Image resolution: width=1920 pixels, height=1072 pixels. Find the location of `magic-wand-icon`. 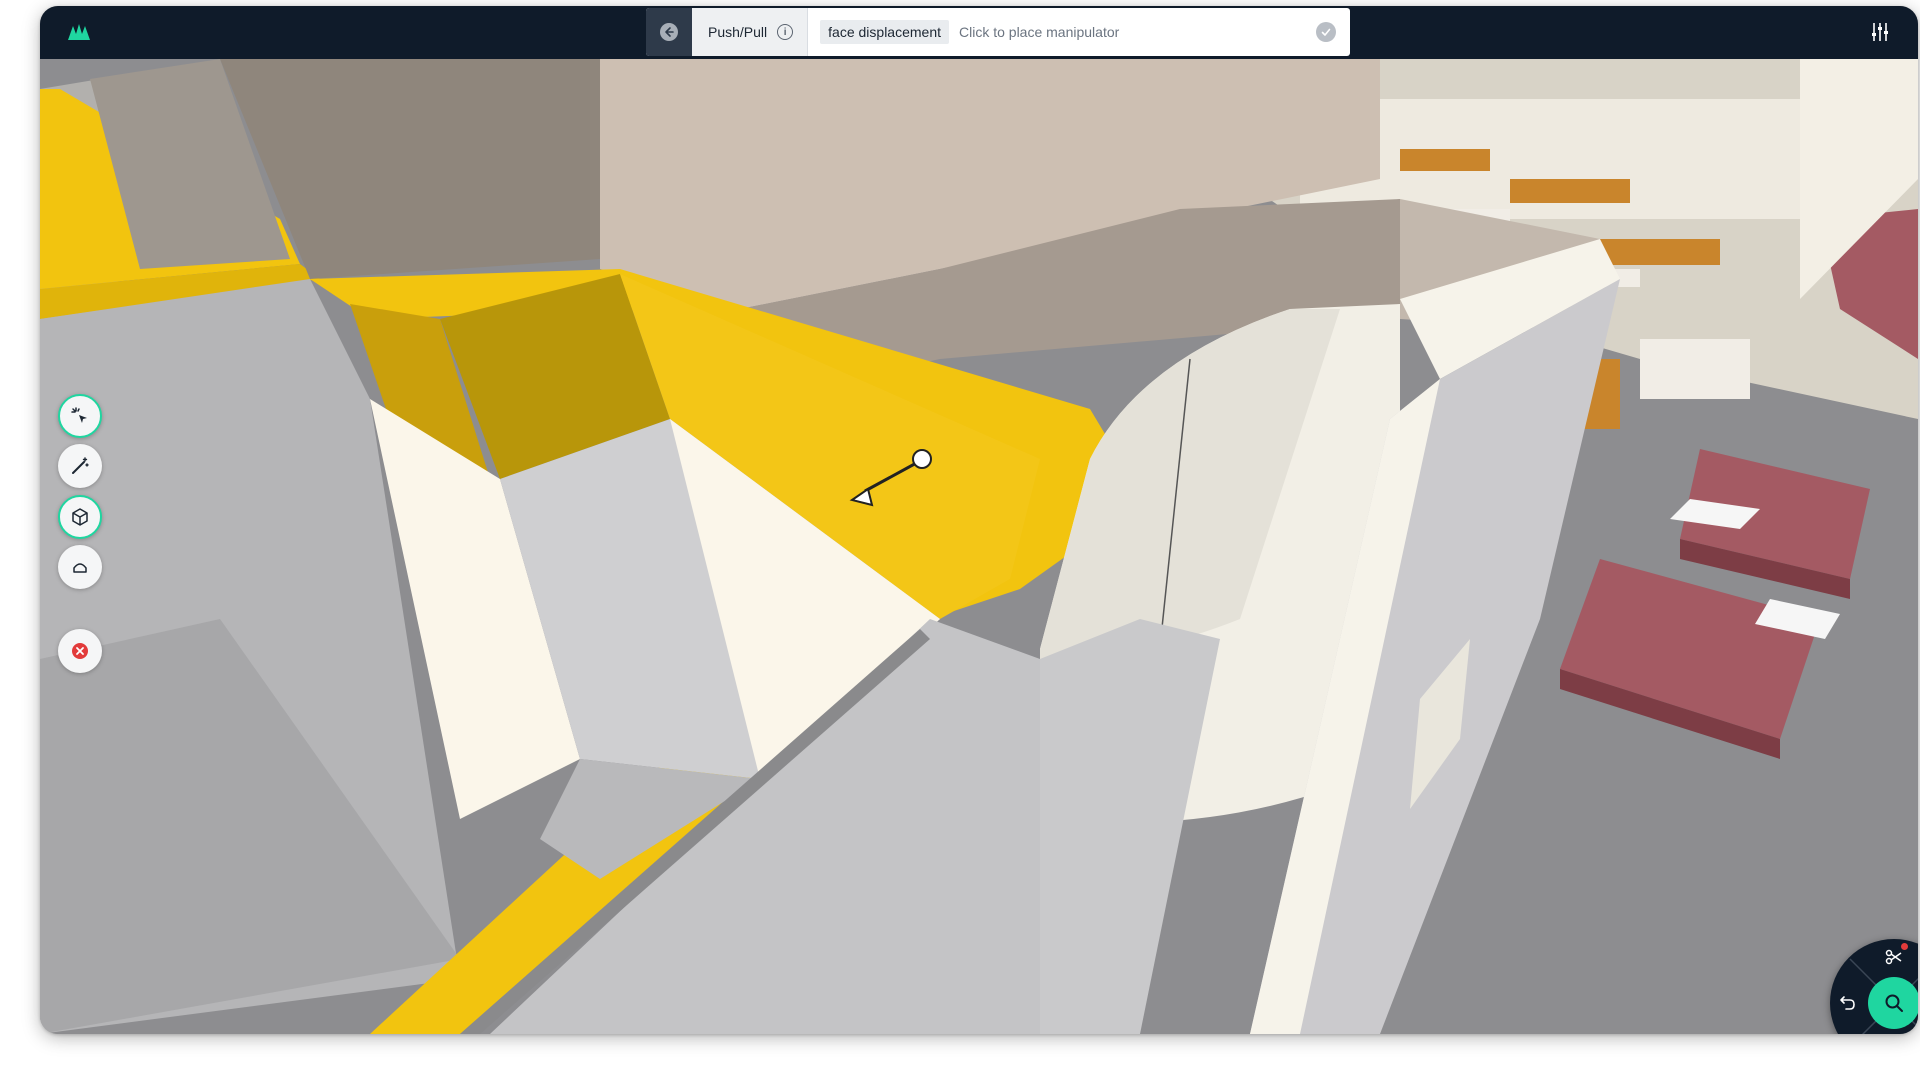

magic-wand-icon is located at coordinates (80, 465).